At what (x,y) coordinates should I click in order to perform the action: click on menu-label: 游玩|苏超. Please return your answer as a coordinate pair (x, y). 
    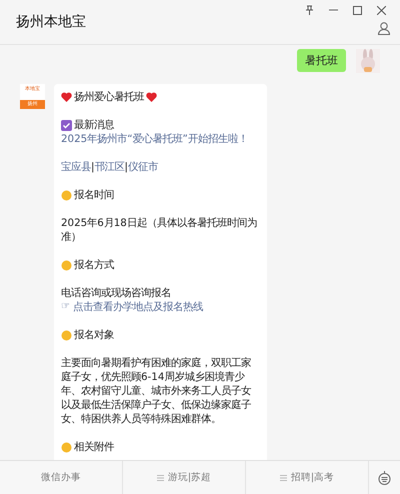
    Looking at the image, I should click on (190, 477).